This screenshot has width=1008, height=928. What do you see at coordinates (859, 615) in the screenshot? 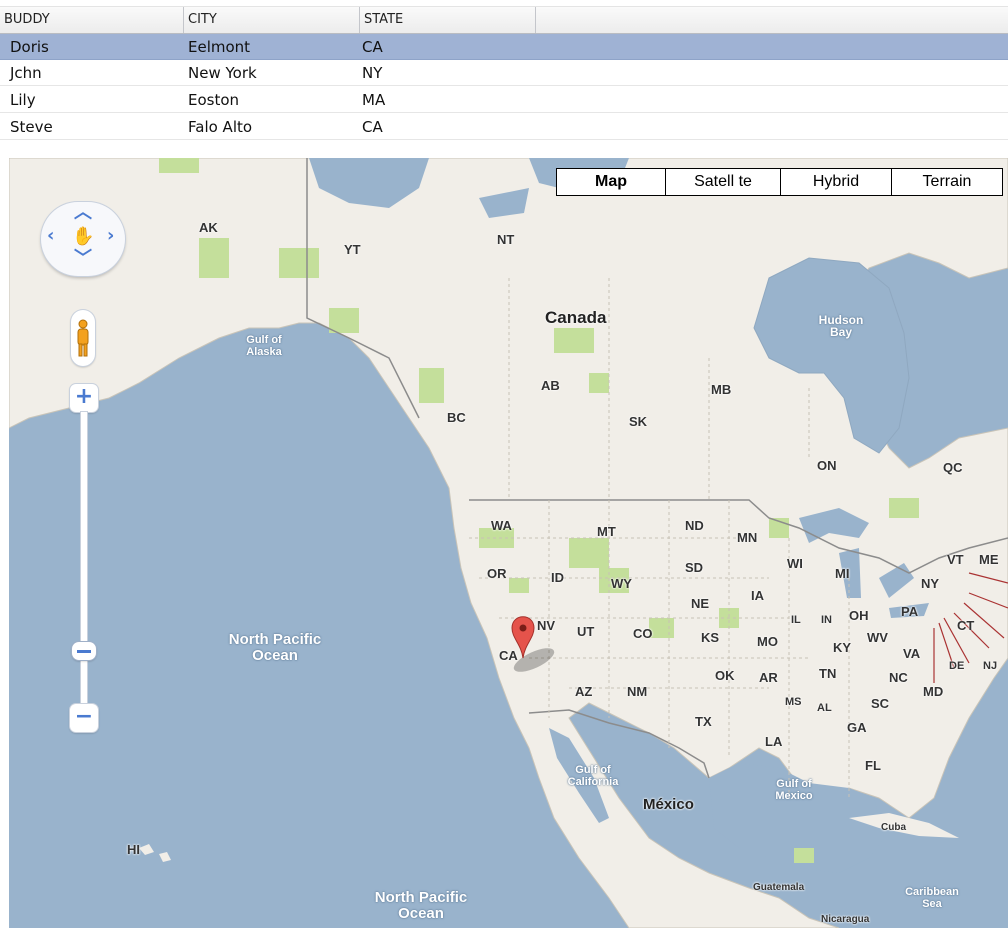
I see `map-label-oh: OH` at bounding box center [859, 615].